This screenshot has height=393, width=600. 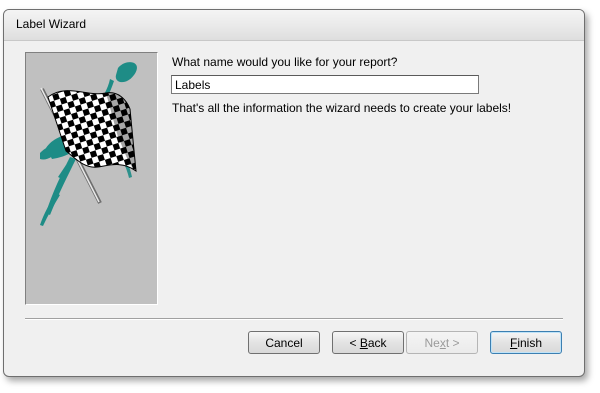 What do you see at coordinates (294, 319) in the screenshot?
I see `button-divider` at bounding box center [294, 319].